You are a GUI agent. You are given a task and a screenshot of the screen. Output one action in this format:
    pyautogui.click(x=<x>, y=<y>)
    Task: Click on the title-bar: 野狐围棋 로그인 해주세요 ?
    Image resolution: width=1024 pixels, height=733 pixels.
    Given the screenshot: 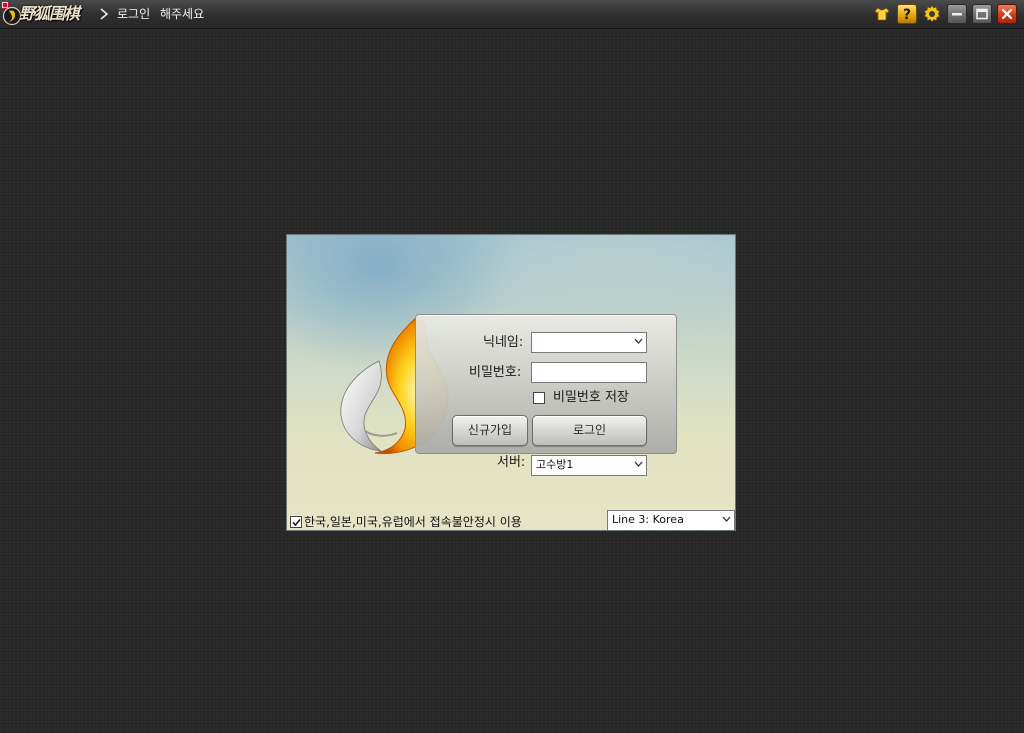 What is the action you would take?
    pyautogui.click(x=512, y=14)
    